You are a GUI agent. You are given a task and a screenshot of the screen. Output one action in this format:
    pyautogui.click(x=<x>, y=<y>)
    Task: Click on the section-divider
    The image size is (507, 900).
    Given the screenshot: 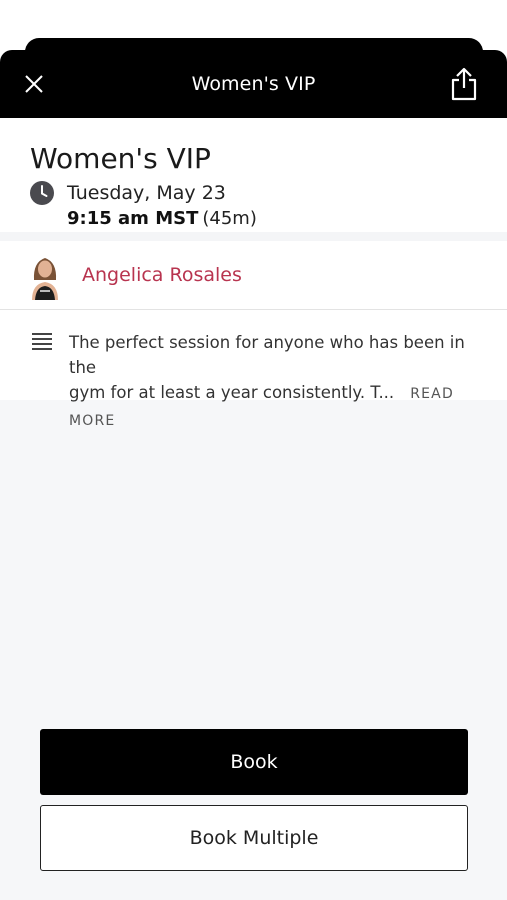 What is the action you would take?
    pyautogui.click(x=253, y=236)
    